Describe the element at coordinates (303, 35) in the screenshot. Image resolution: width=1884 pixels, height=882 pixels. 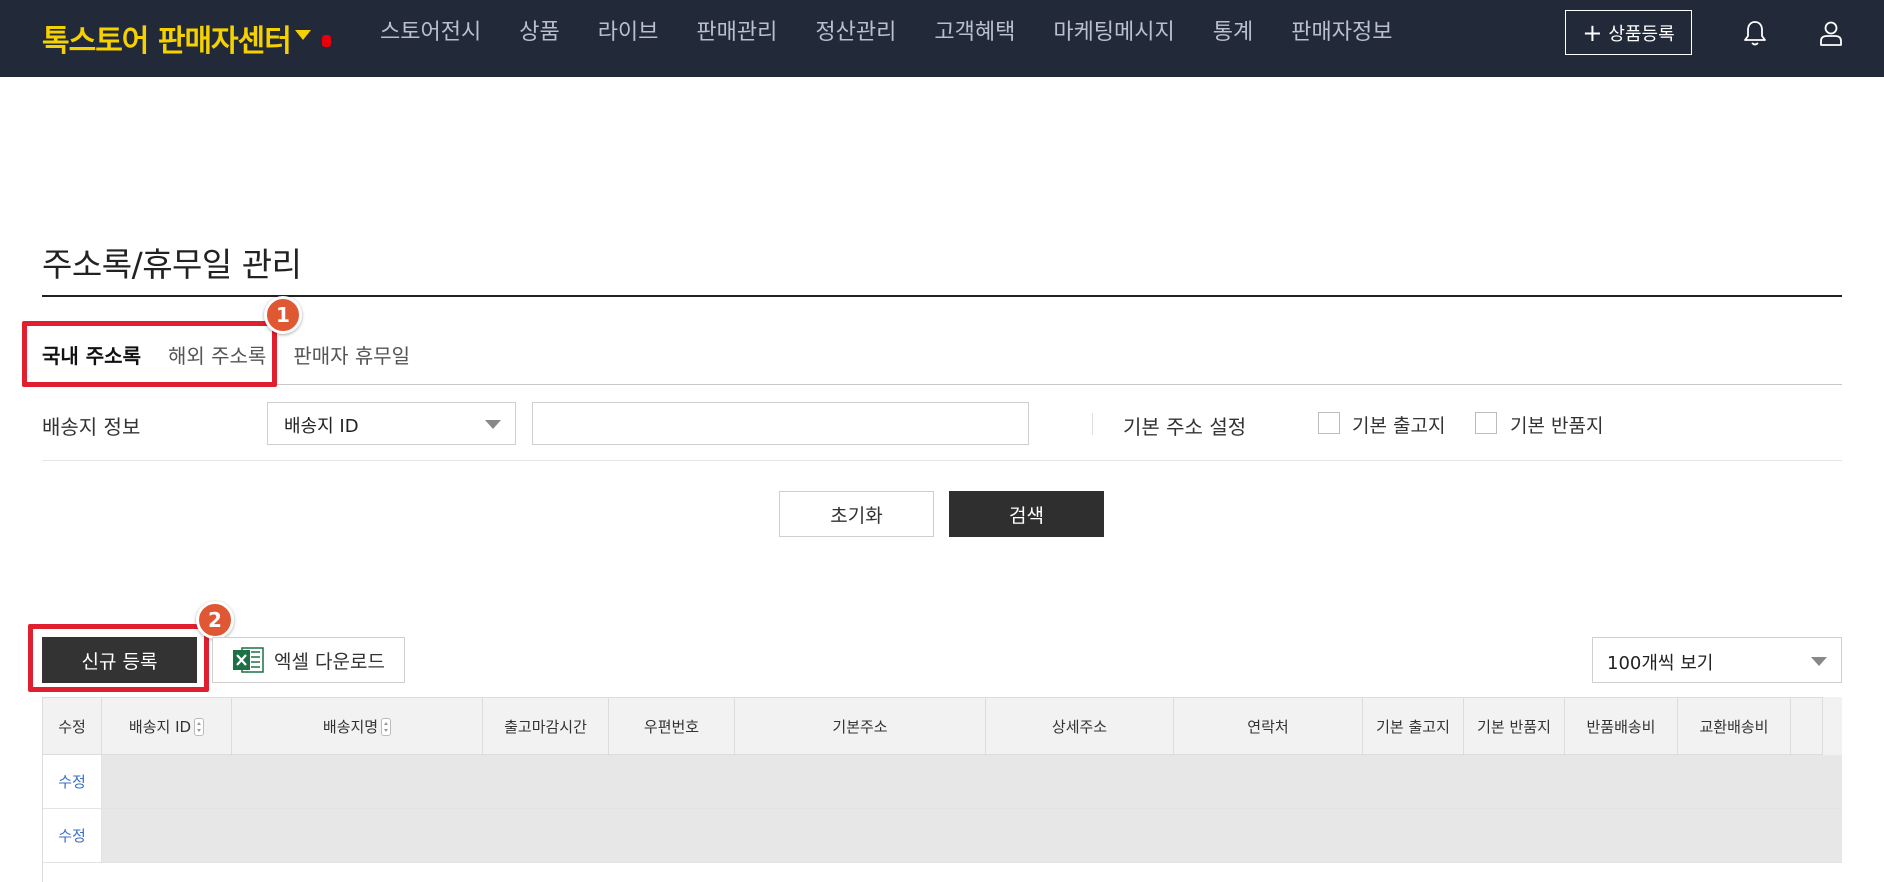
I see `brand-dropdown-caret-icon` at that location.